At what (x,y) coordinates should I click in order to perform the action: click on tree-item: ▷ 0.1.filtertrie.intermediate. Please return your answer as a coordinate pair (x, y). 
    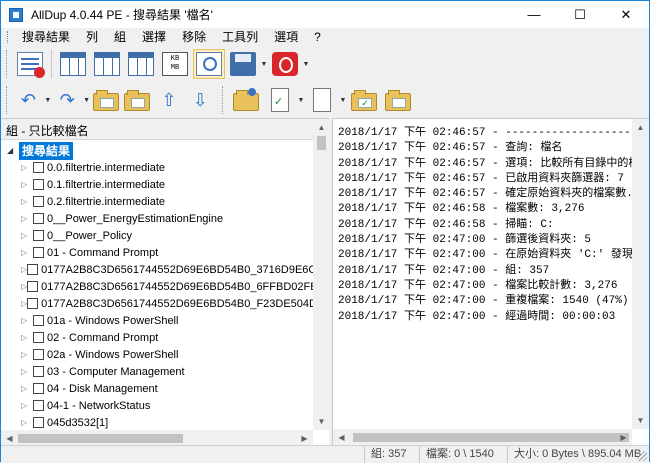
    Looking at the image, I should click on (157, 184).